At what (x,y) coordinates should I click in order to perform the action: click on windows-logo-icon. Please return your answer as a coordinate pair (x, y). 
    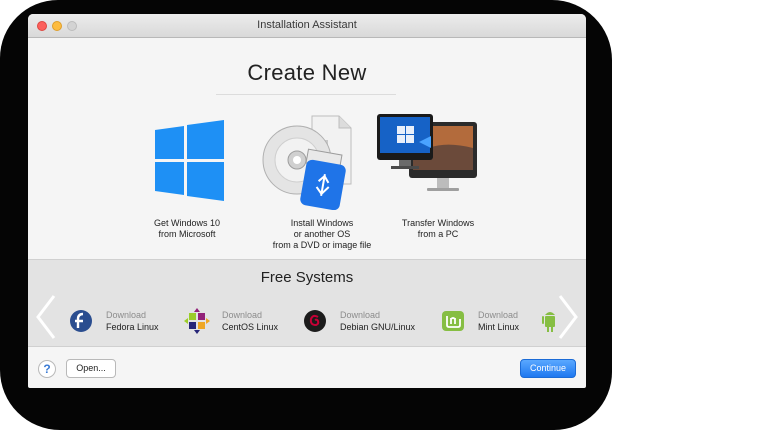
    Looking at the image, I should click on (189, 160).